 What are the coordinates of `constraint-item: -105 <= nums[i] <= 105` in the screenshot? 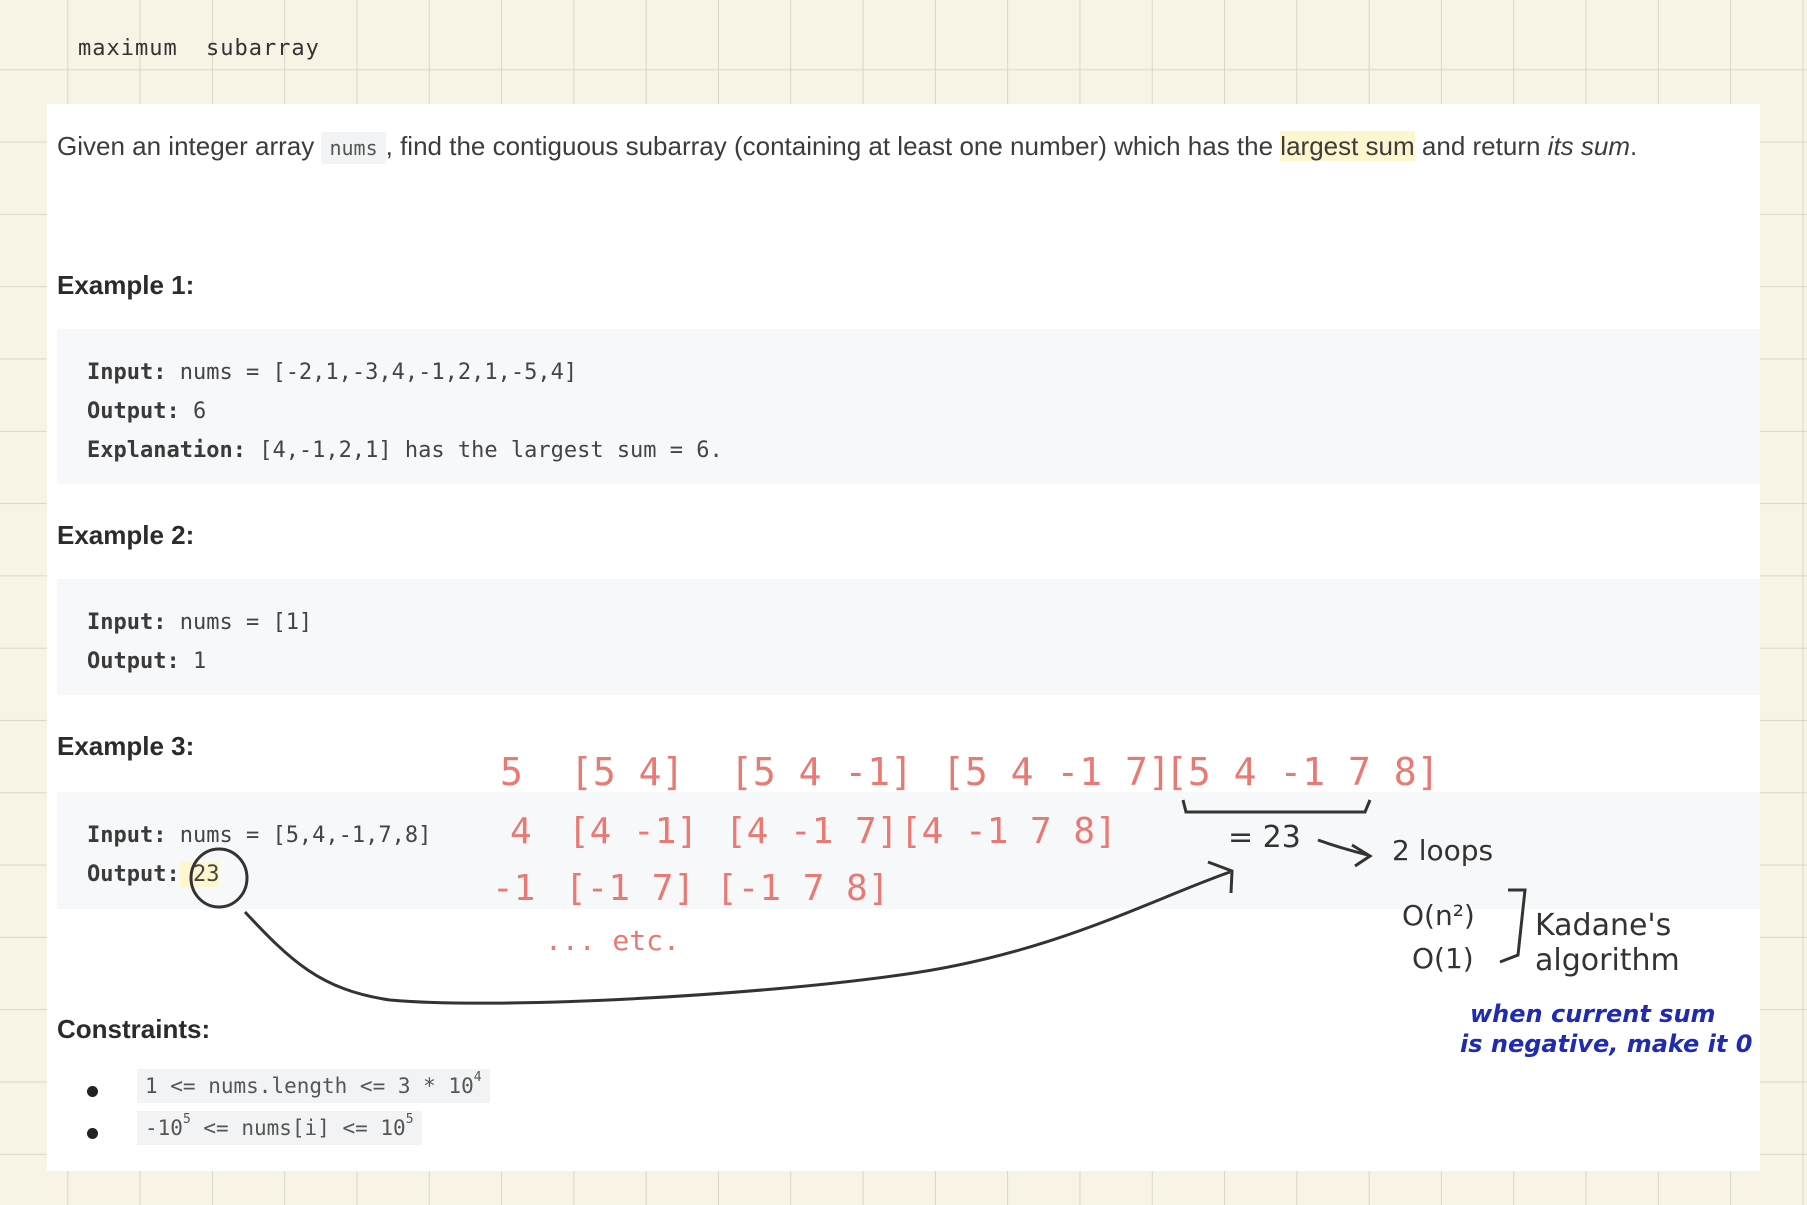 It's located at (288, 1134).